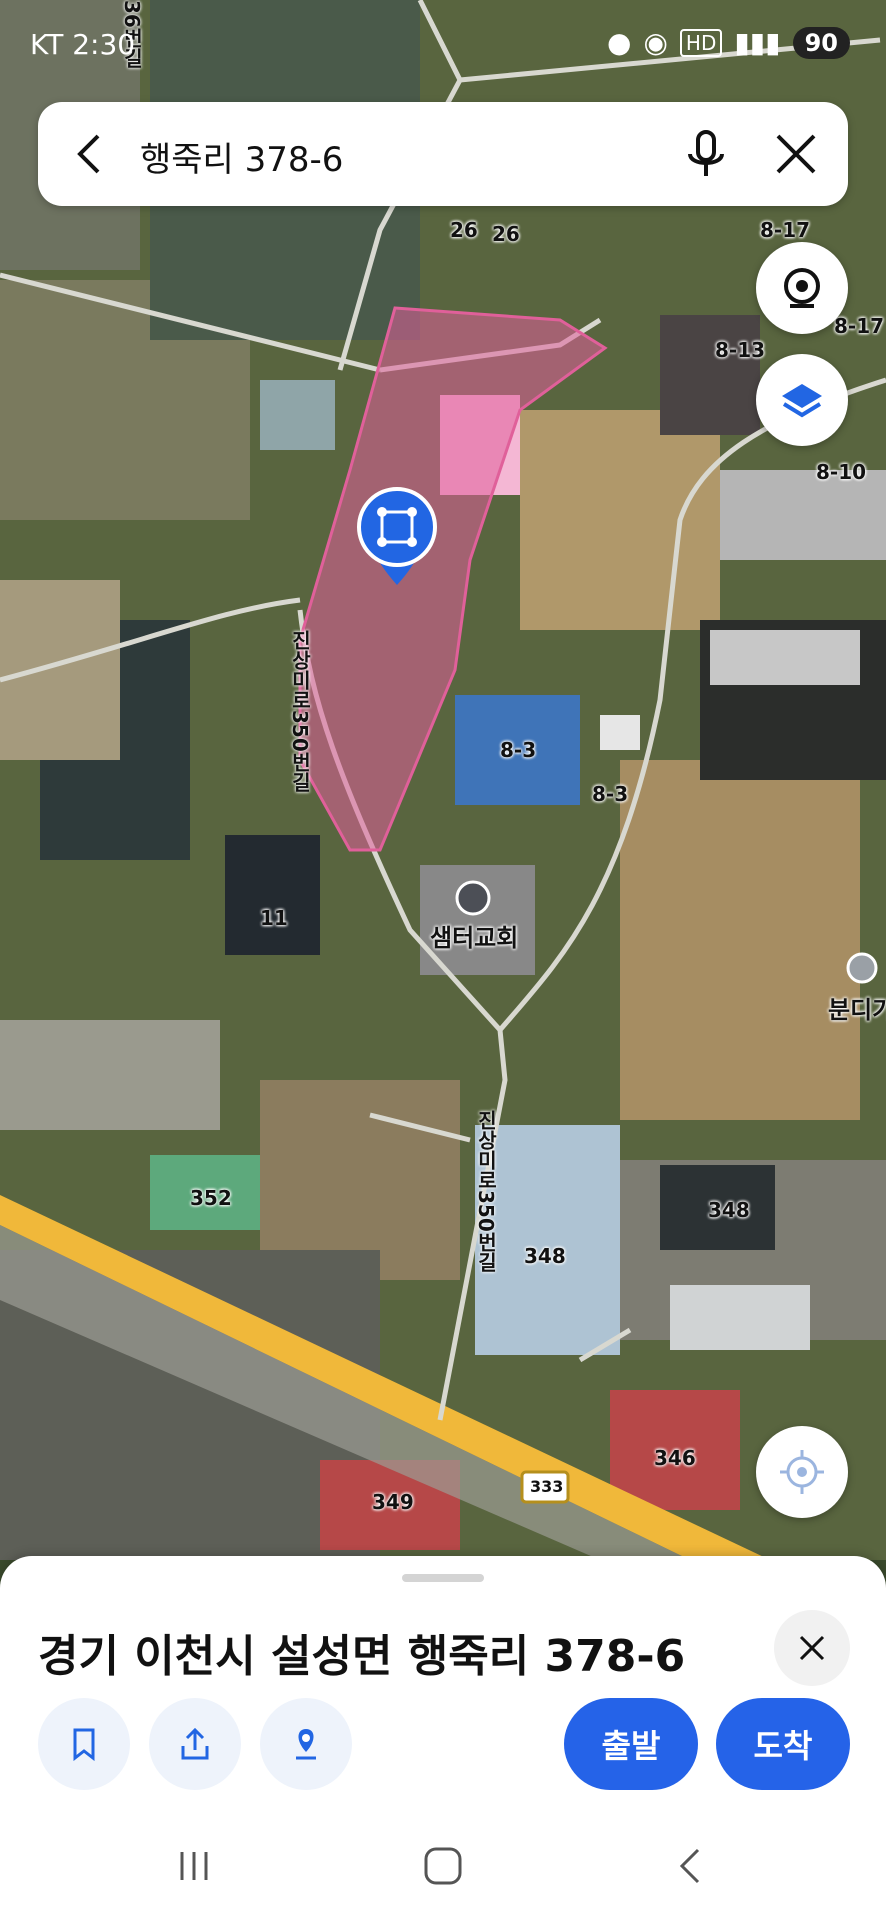 Image resolution: width=886 pixels, height=1920 pixels. Describe the element at coordinates (474, 935) in the screenshot. I see `poi-church-label: 샘터교회` at that location.